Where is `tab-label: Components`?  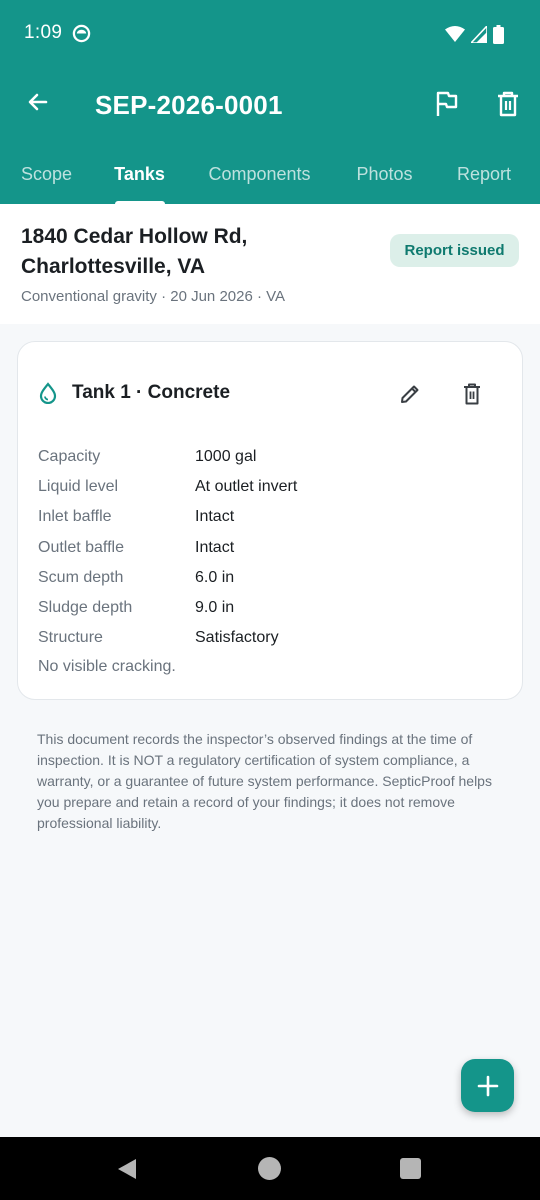 tab-label: Components is located at coordinates (259, 173).